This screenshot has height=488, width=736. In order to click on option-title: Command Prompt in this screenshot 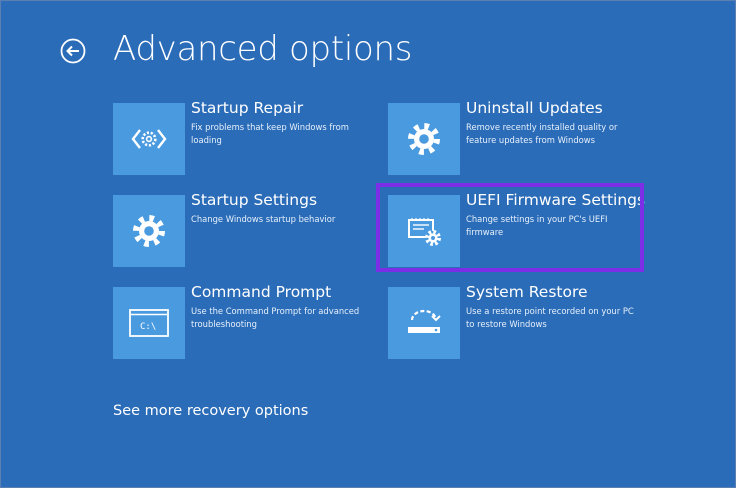, I will do `click(261, 292)`.